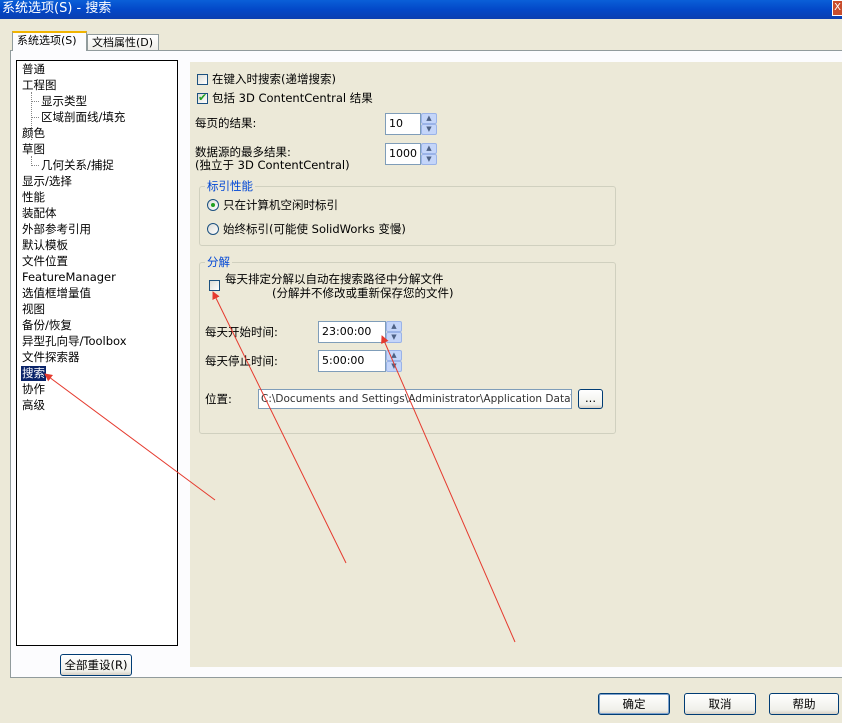 The width and height of the screenshot is (842, 723). I want to click on tree-item-backup-recover: 备份/恢复, so click(47, 325).